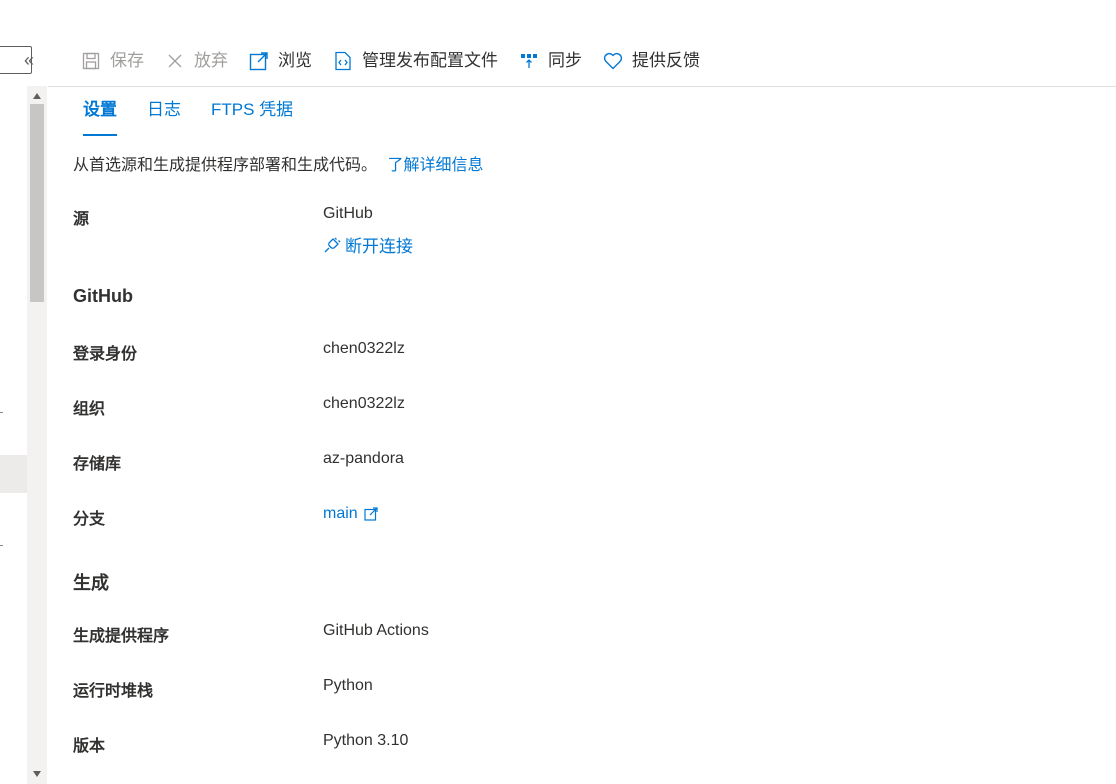  I want to click on branch-label: 分支, so click(89, 519).